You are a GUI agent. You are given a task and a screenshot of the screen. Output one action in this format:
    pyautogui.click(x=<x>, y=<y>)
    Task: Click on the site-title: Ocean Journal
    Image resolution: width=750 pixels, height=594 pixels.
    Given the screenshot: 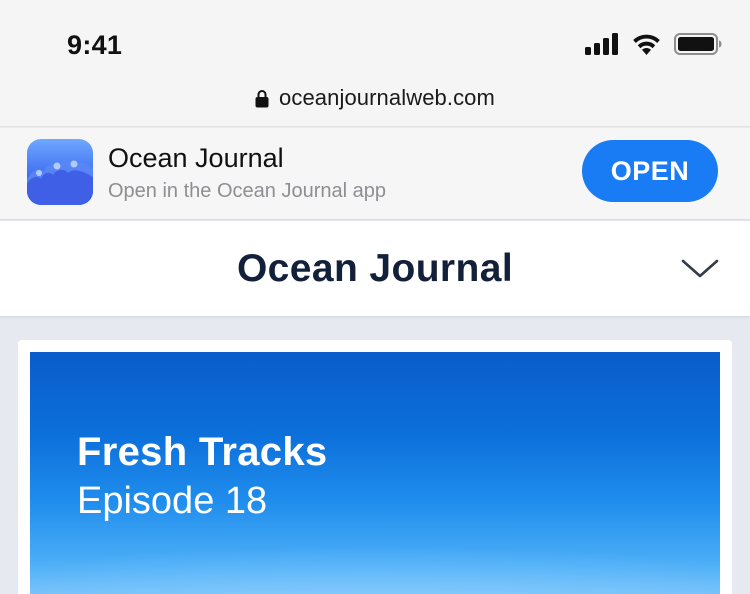 What is the action you would take?
    pyautogui.click(x=375, y=269)
    